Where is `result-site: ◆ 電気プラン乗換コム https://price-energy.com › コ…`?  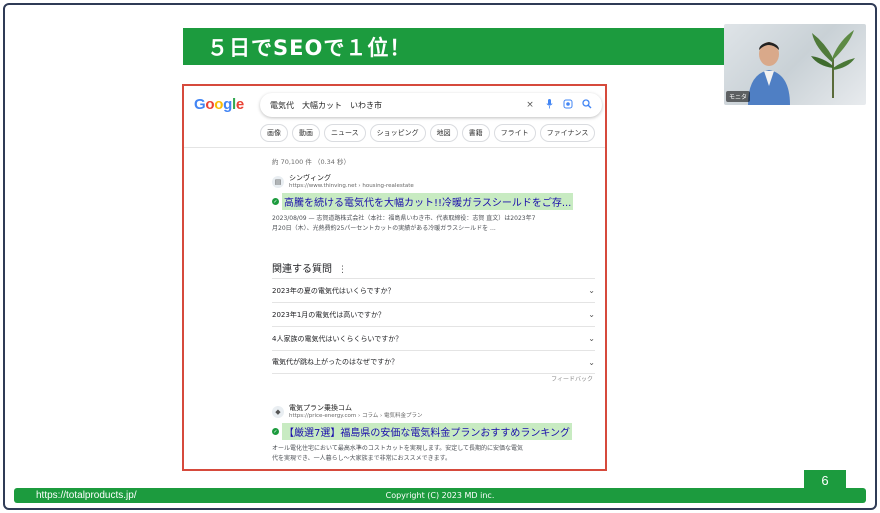
result-site: ◆ 電気プラン乗換コム https://price-energy.com › コ… is located at coordinates (437, 412).